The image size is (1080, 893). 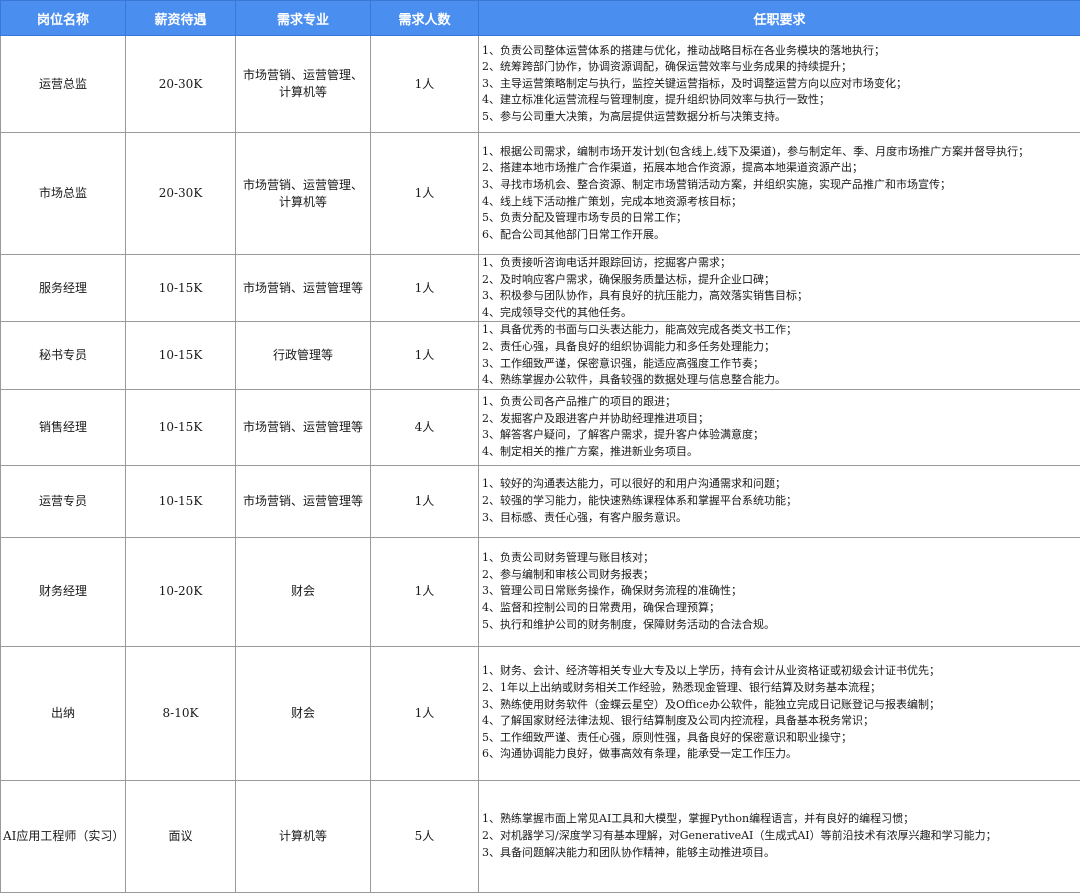 I want to click on requirement-item: 2、较强的学习能力，能快速熟练课程体系和掌握平台系统功能；, so click(x=780, y=501).